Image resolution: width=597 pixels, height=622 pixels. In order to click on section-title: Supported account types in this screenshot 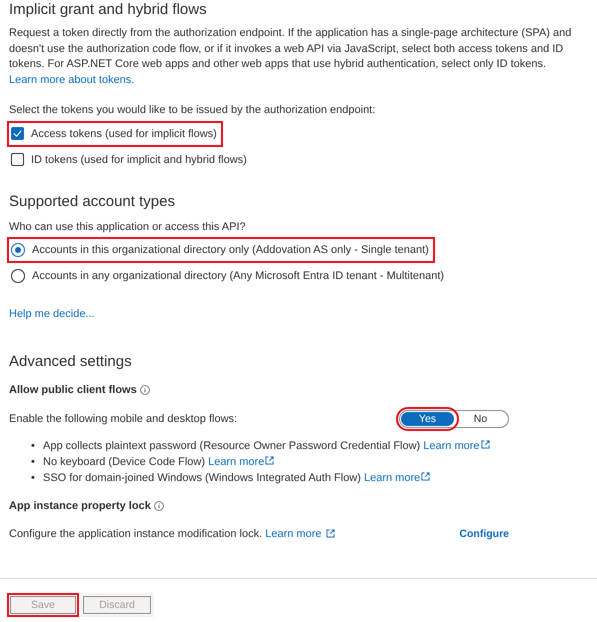, I will do `click(92, 201)`.